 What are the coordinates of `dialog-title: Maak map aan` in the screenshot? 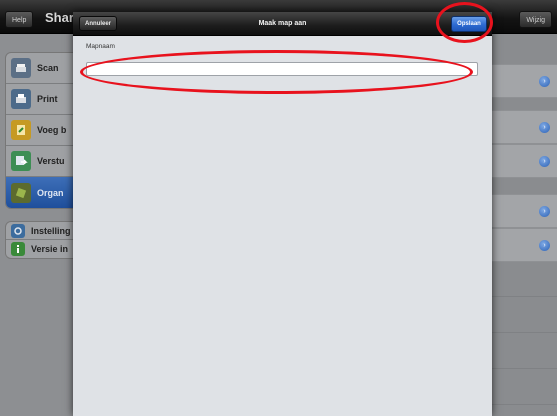 It's located at (282, 23).